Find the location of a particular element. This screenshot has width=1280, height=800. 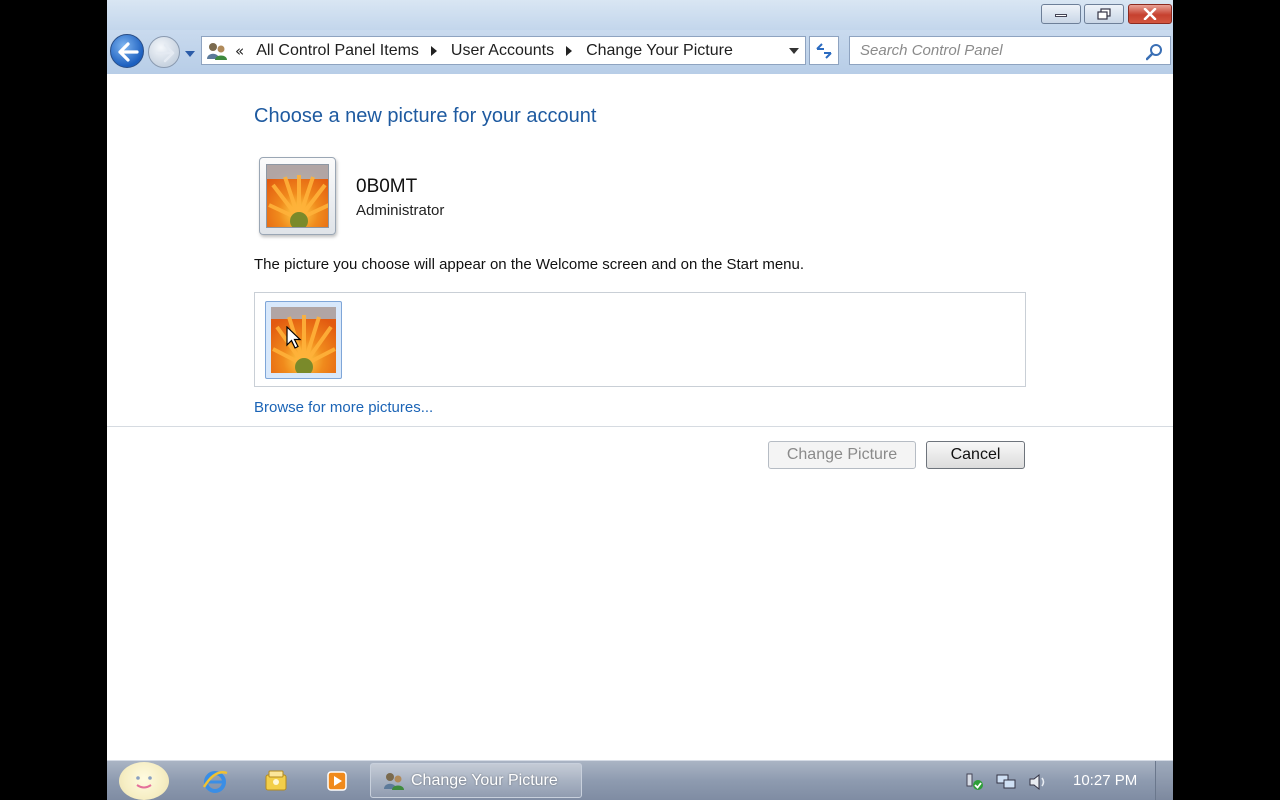

change-picture-button: Change Picture is located at coordinates (842, 455).